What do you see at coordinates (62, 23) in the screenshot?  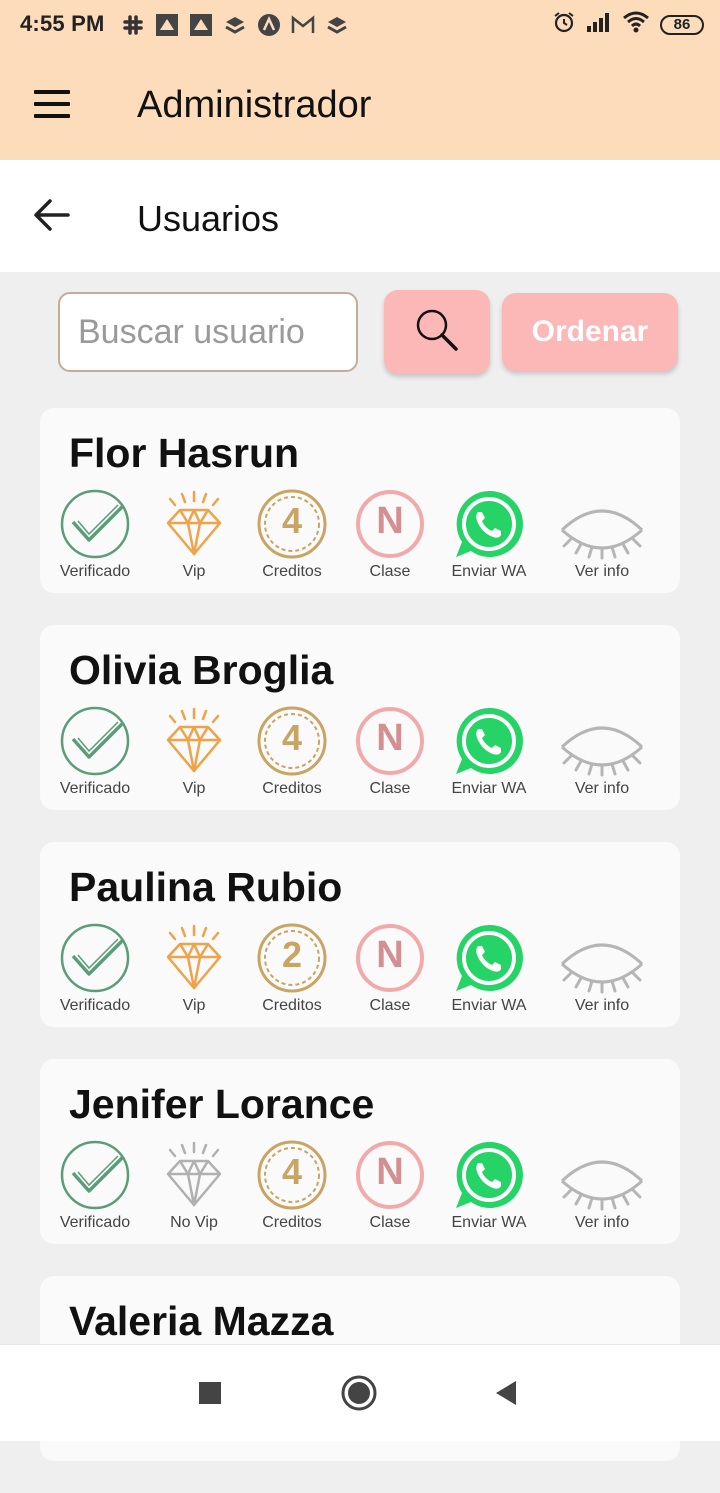 I see `status-time: 4:55 PM` at bounding box center [62, 23].